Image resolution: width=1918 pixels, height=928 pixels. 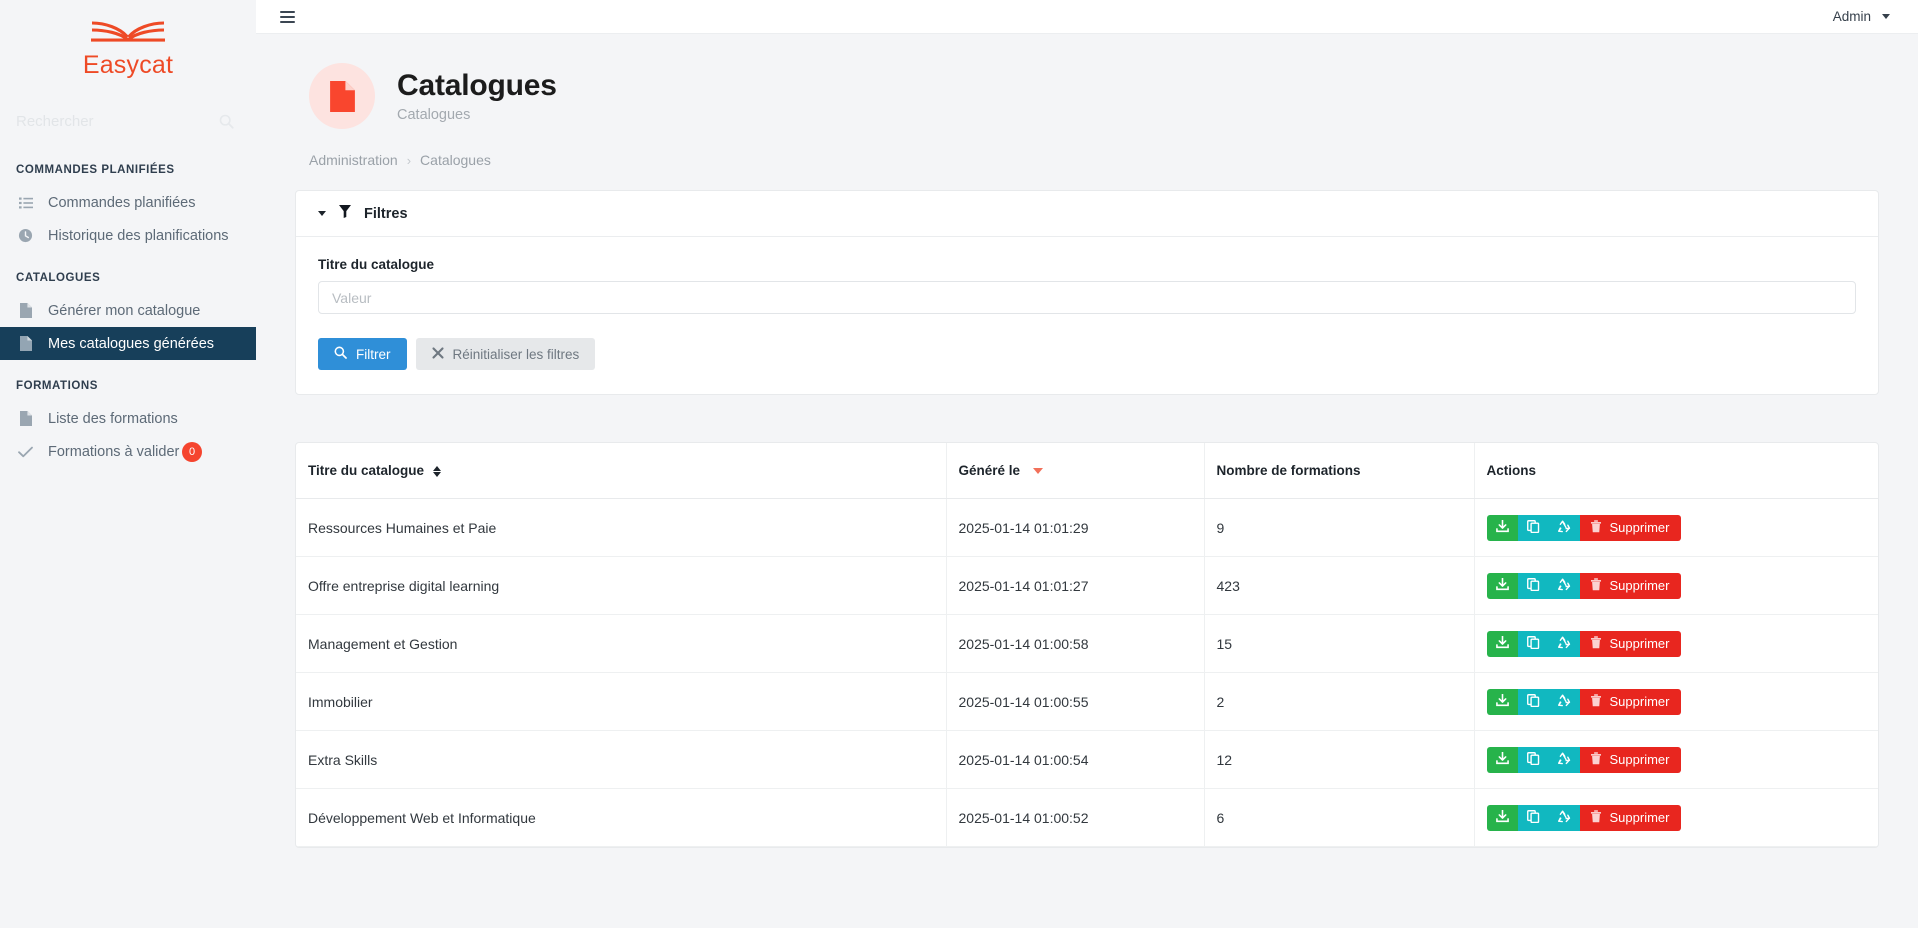 I want to click on cell-titre: Management et Gestion, so click(x=621, y=643).